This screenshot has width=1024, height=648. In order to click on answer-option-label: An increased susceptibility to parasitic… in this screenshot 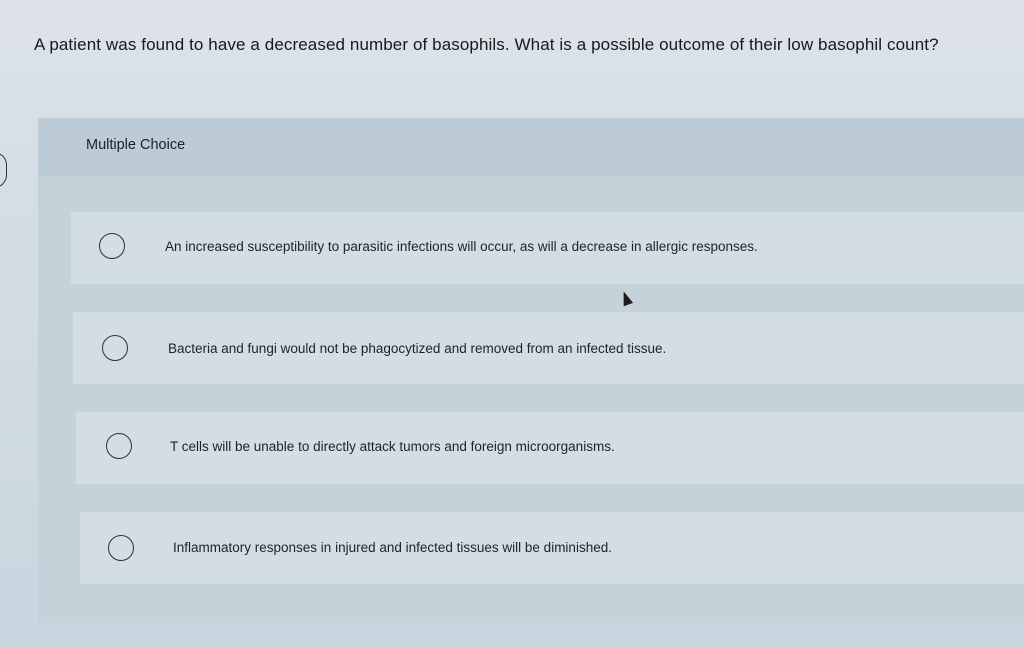, I will do `click(461, 246)`.